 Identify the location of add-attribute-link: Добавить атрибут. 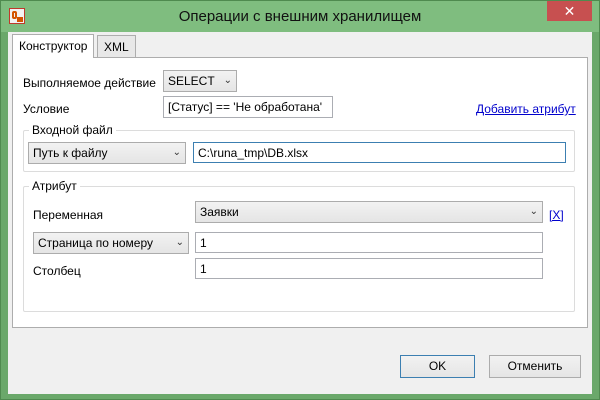
(526, 109).